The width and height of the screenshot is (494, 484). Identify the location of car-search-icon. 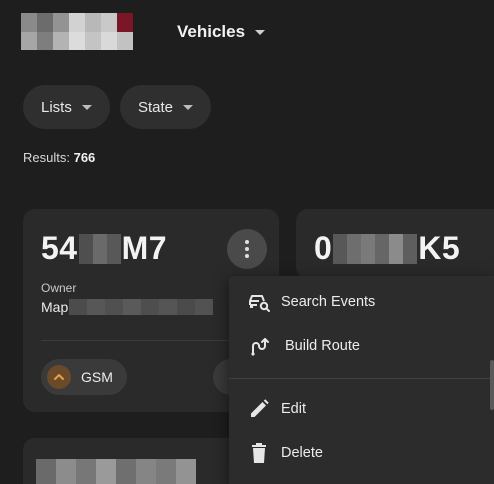
(259, 302).